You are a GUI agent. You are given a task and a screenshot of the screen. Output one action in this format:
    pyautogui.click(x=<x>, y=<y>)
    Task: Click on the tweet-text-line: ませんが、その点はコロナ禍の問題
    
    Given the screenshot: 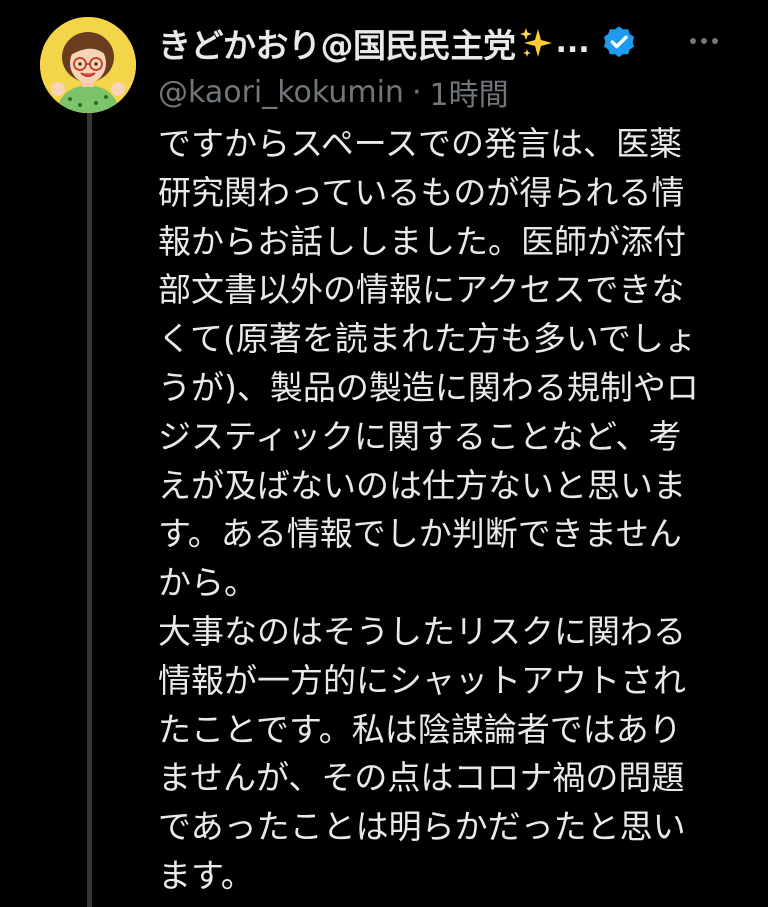 What is the action you would take?
    pyautogui.click(x=421, y=778)
    